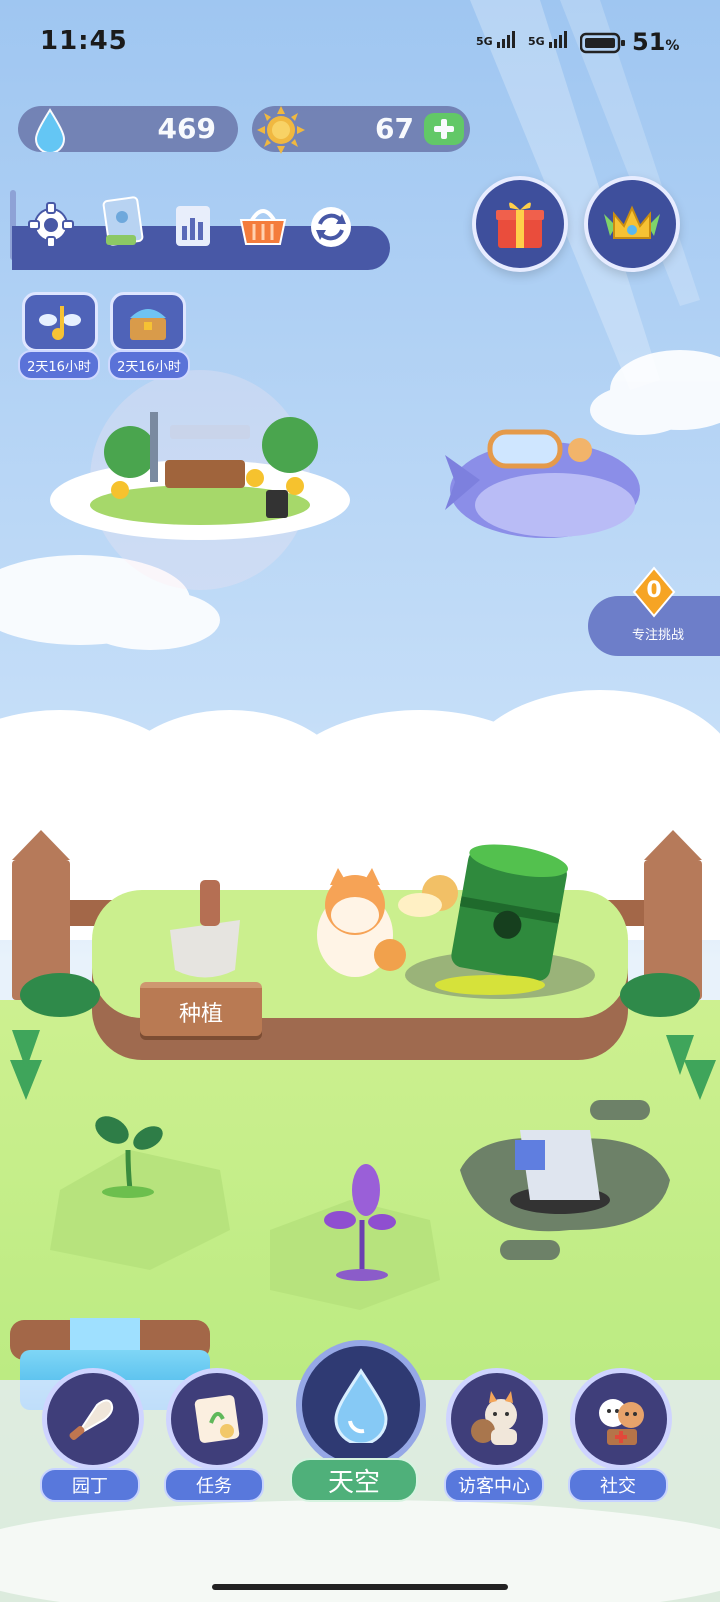 The image size is (720, 1602). I want to click on basket-icon, so click(263, 227).